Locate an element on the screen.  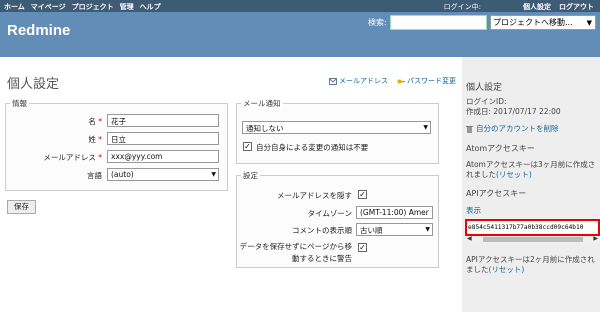
save-button: 保存 is located at coordinates (21, 207).